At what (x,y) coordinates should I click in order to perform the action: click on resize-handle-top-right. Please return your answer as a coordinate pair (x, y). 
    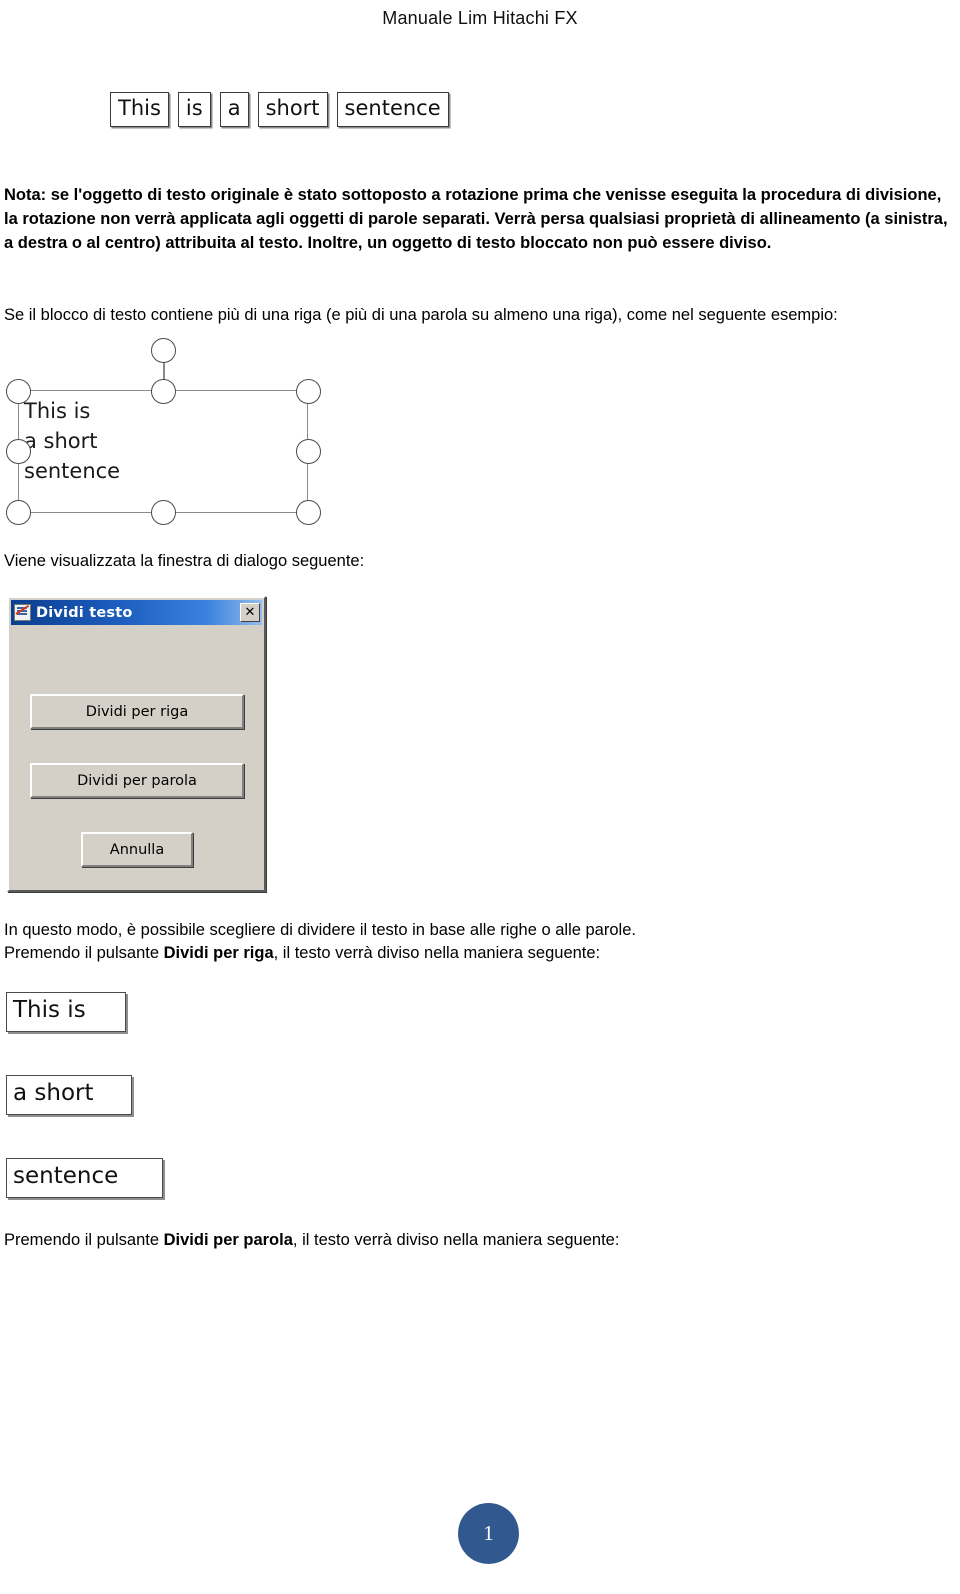
    Looking at the image, I should click on (308, 391).